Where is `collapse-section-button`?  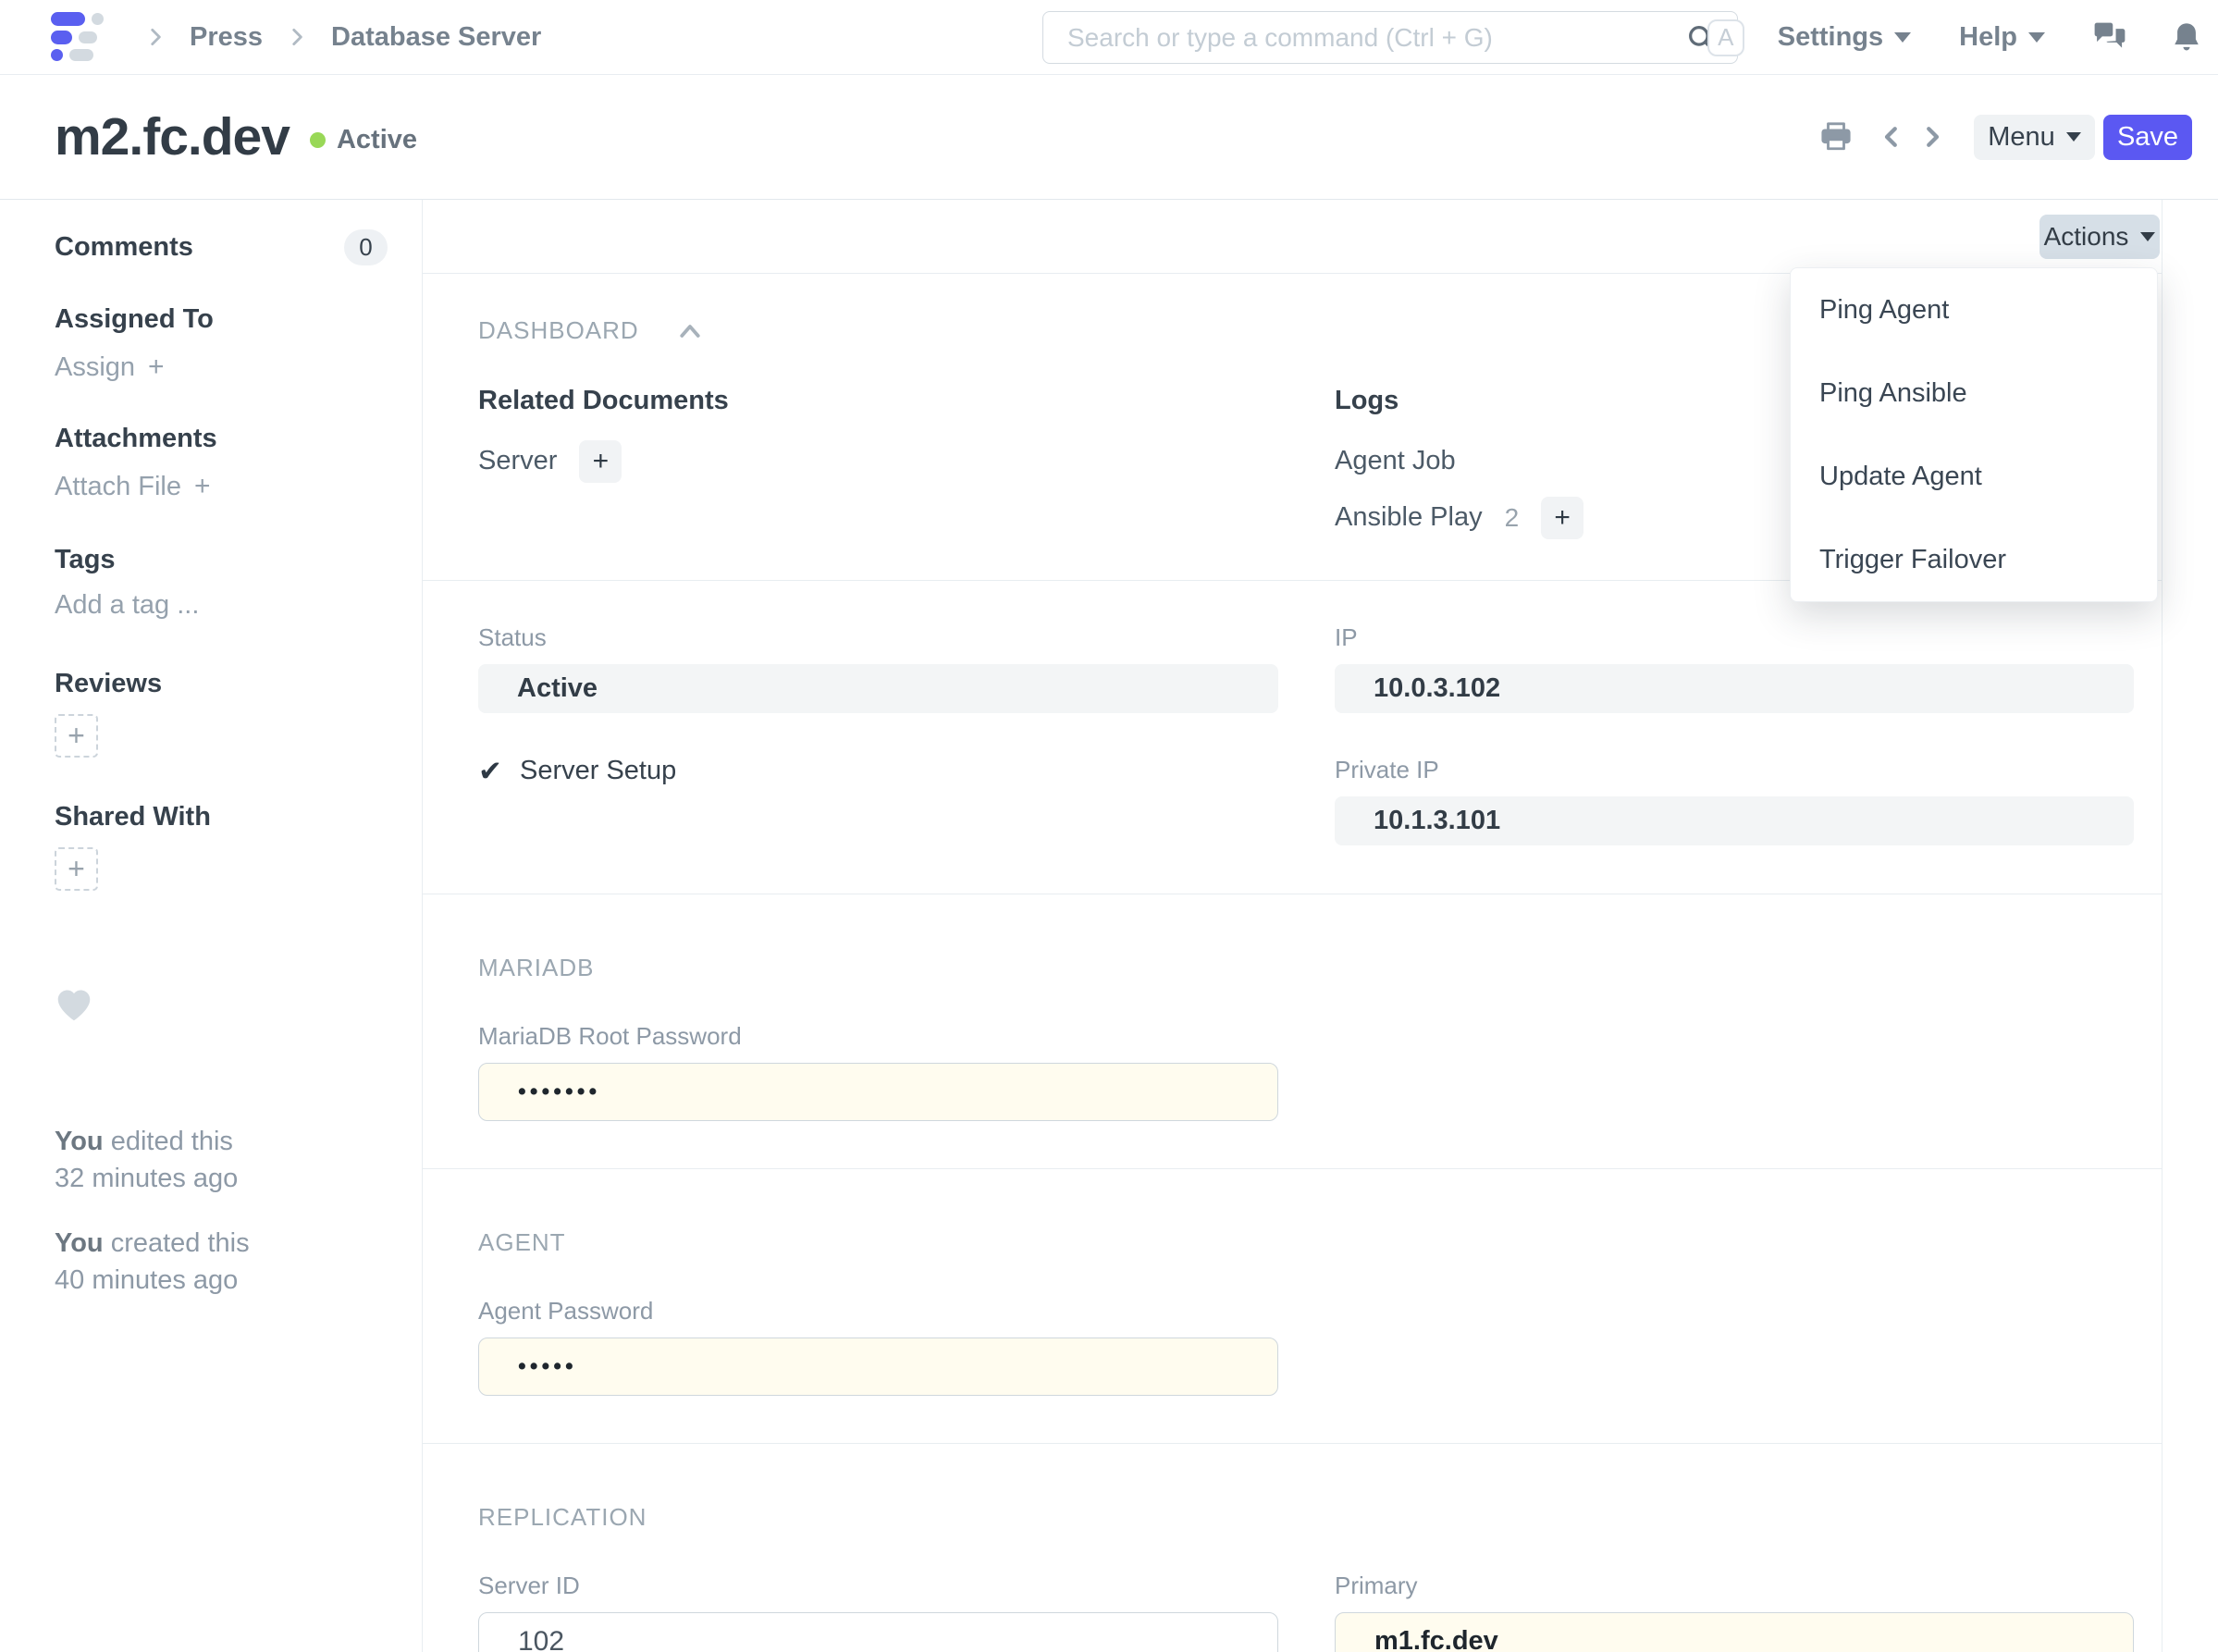 collapse-section-button is located at coordinates (690, 331).